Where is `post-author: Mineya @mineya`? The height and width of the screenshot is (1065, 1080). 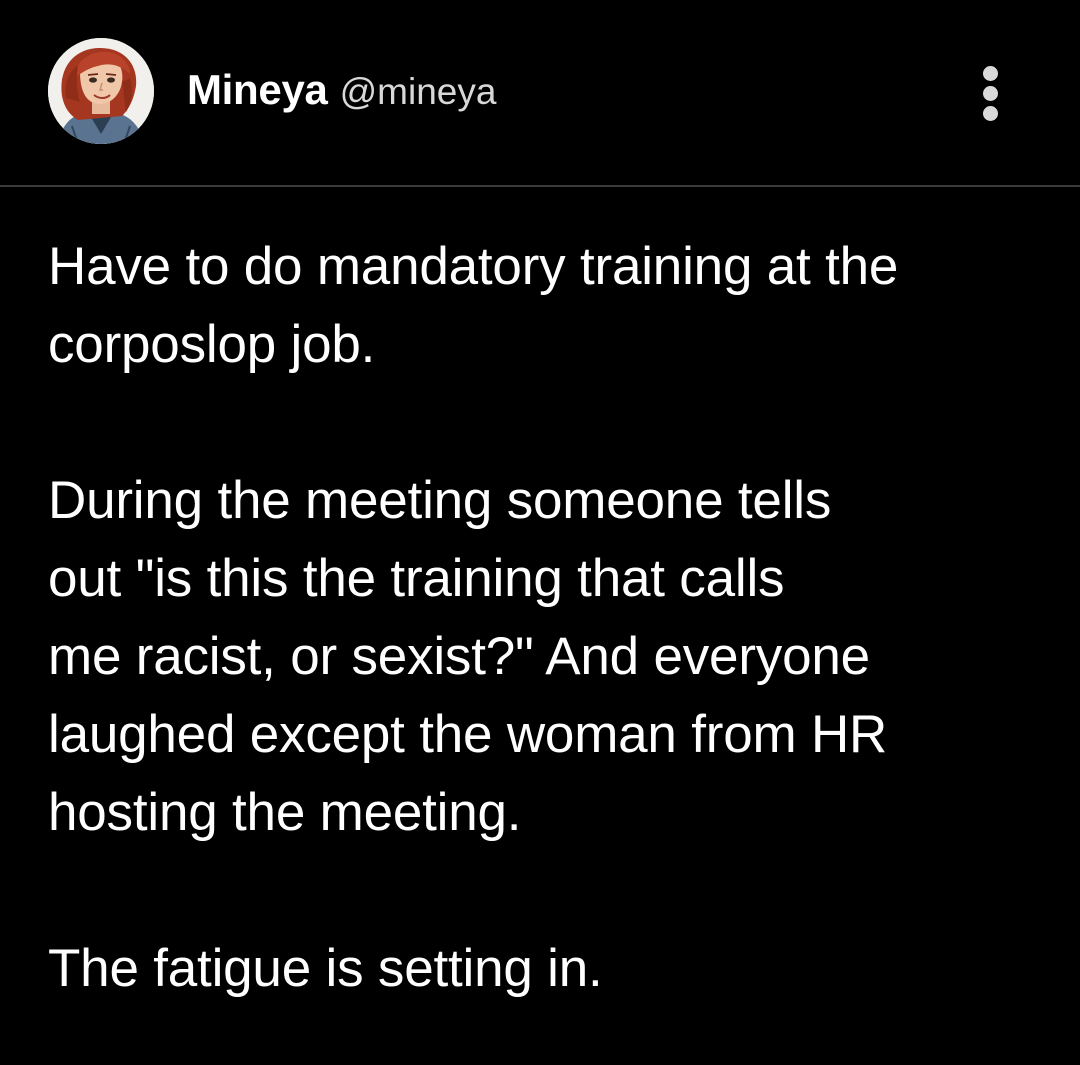 post-author: Mineya @mineya is located at coordinates (341, 94).